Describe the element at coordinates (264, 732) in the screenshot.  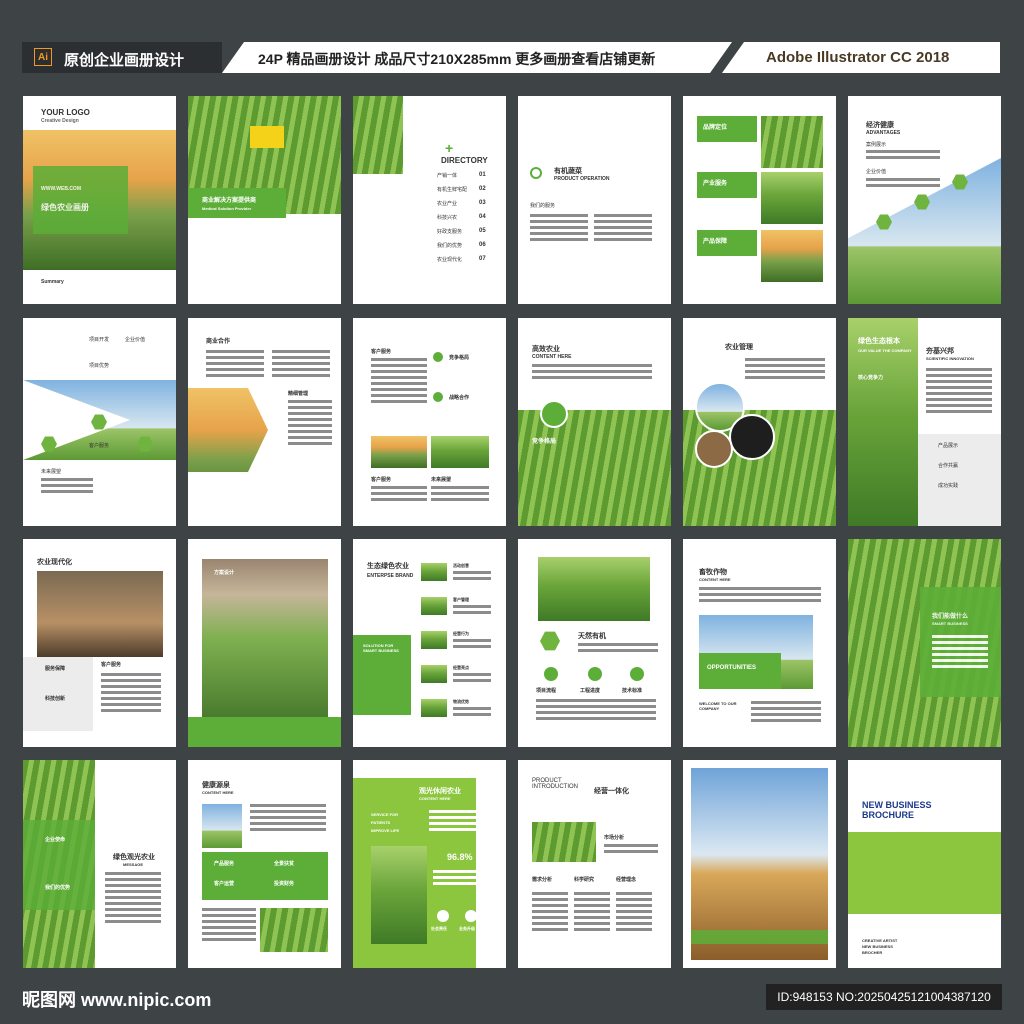
I see `p14-footer-bar` at that location.